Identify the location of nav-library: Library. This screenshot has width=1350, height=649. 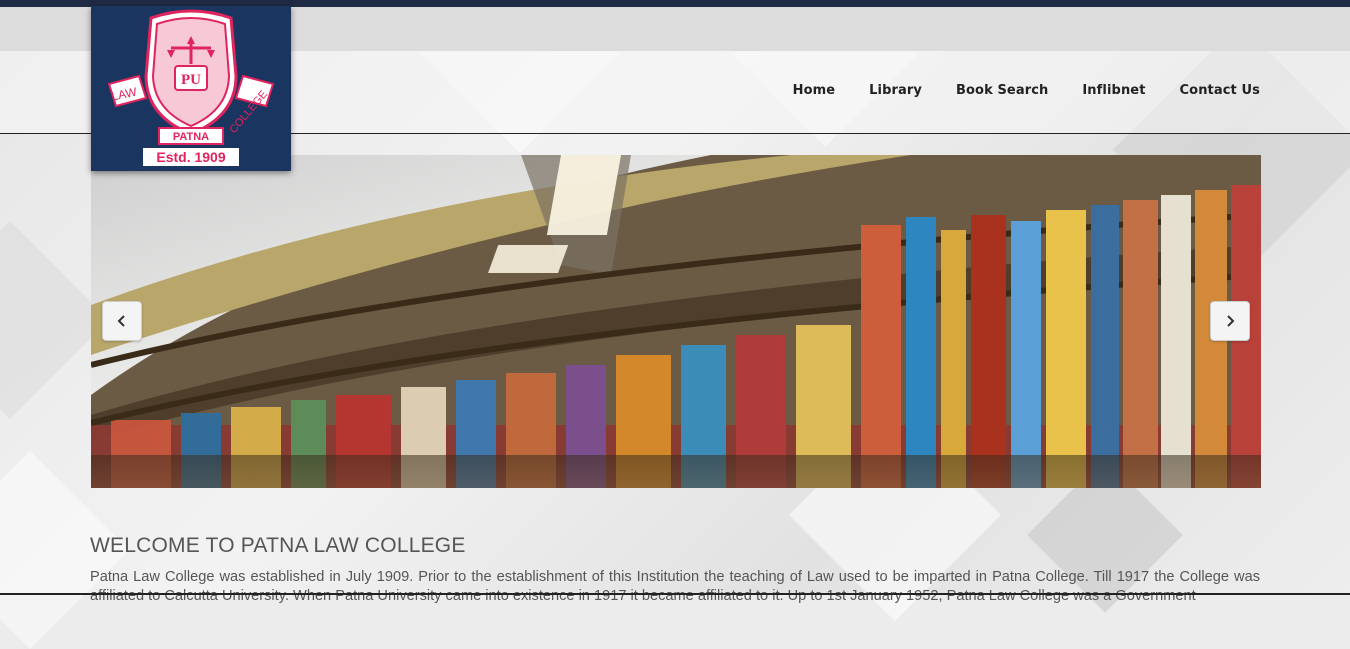
(895, 90).